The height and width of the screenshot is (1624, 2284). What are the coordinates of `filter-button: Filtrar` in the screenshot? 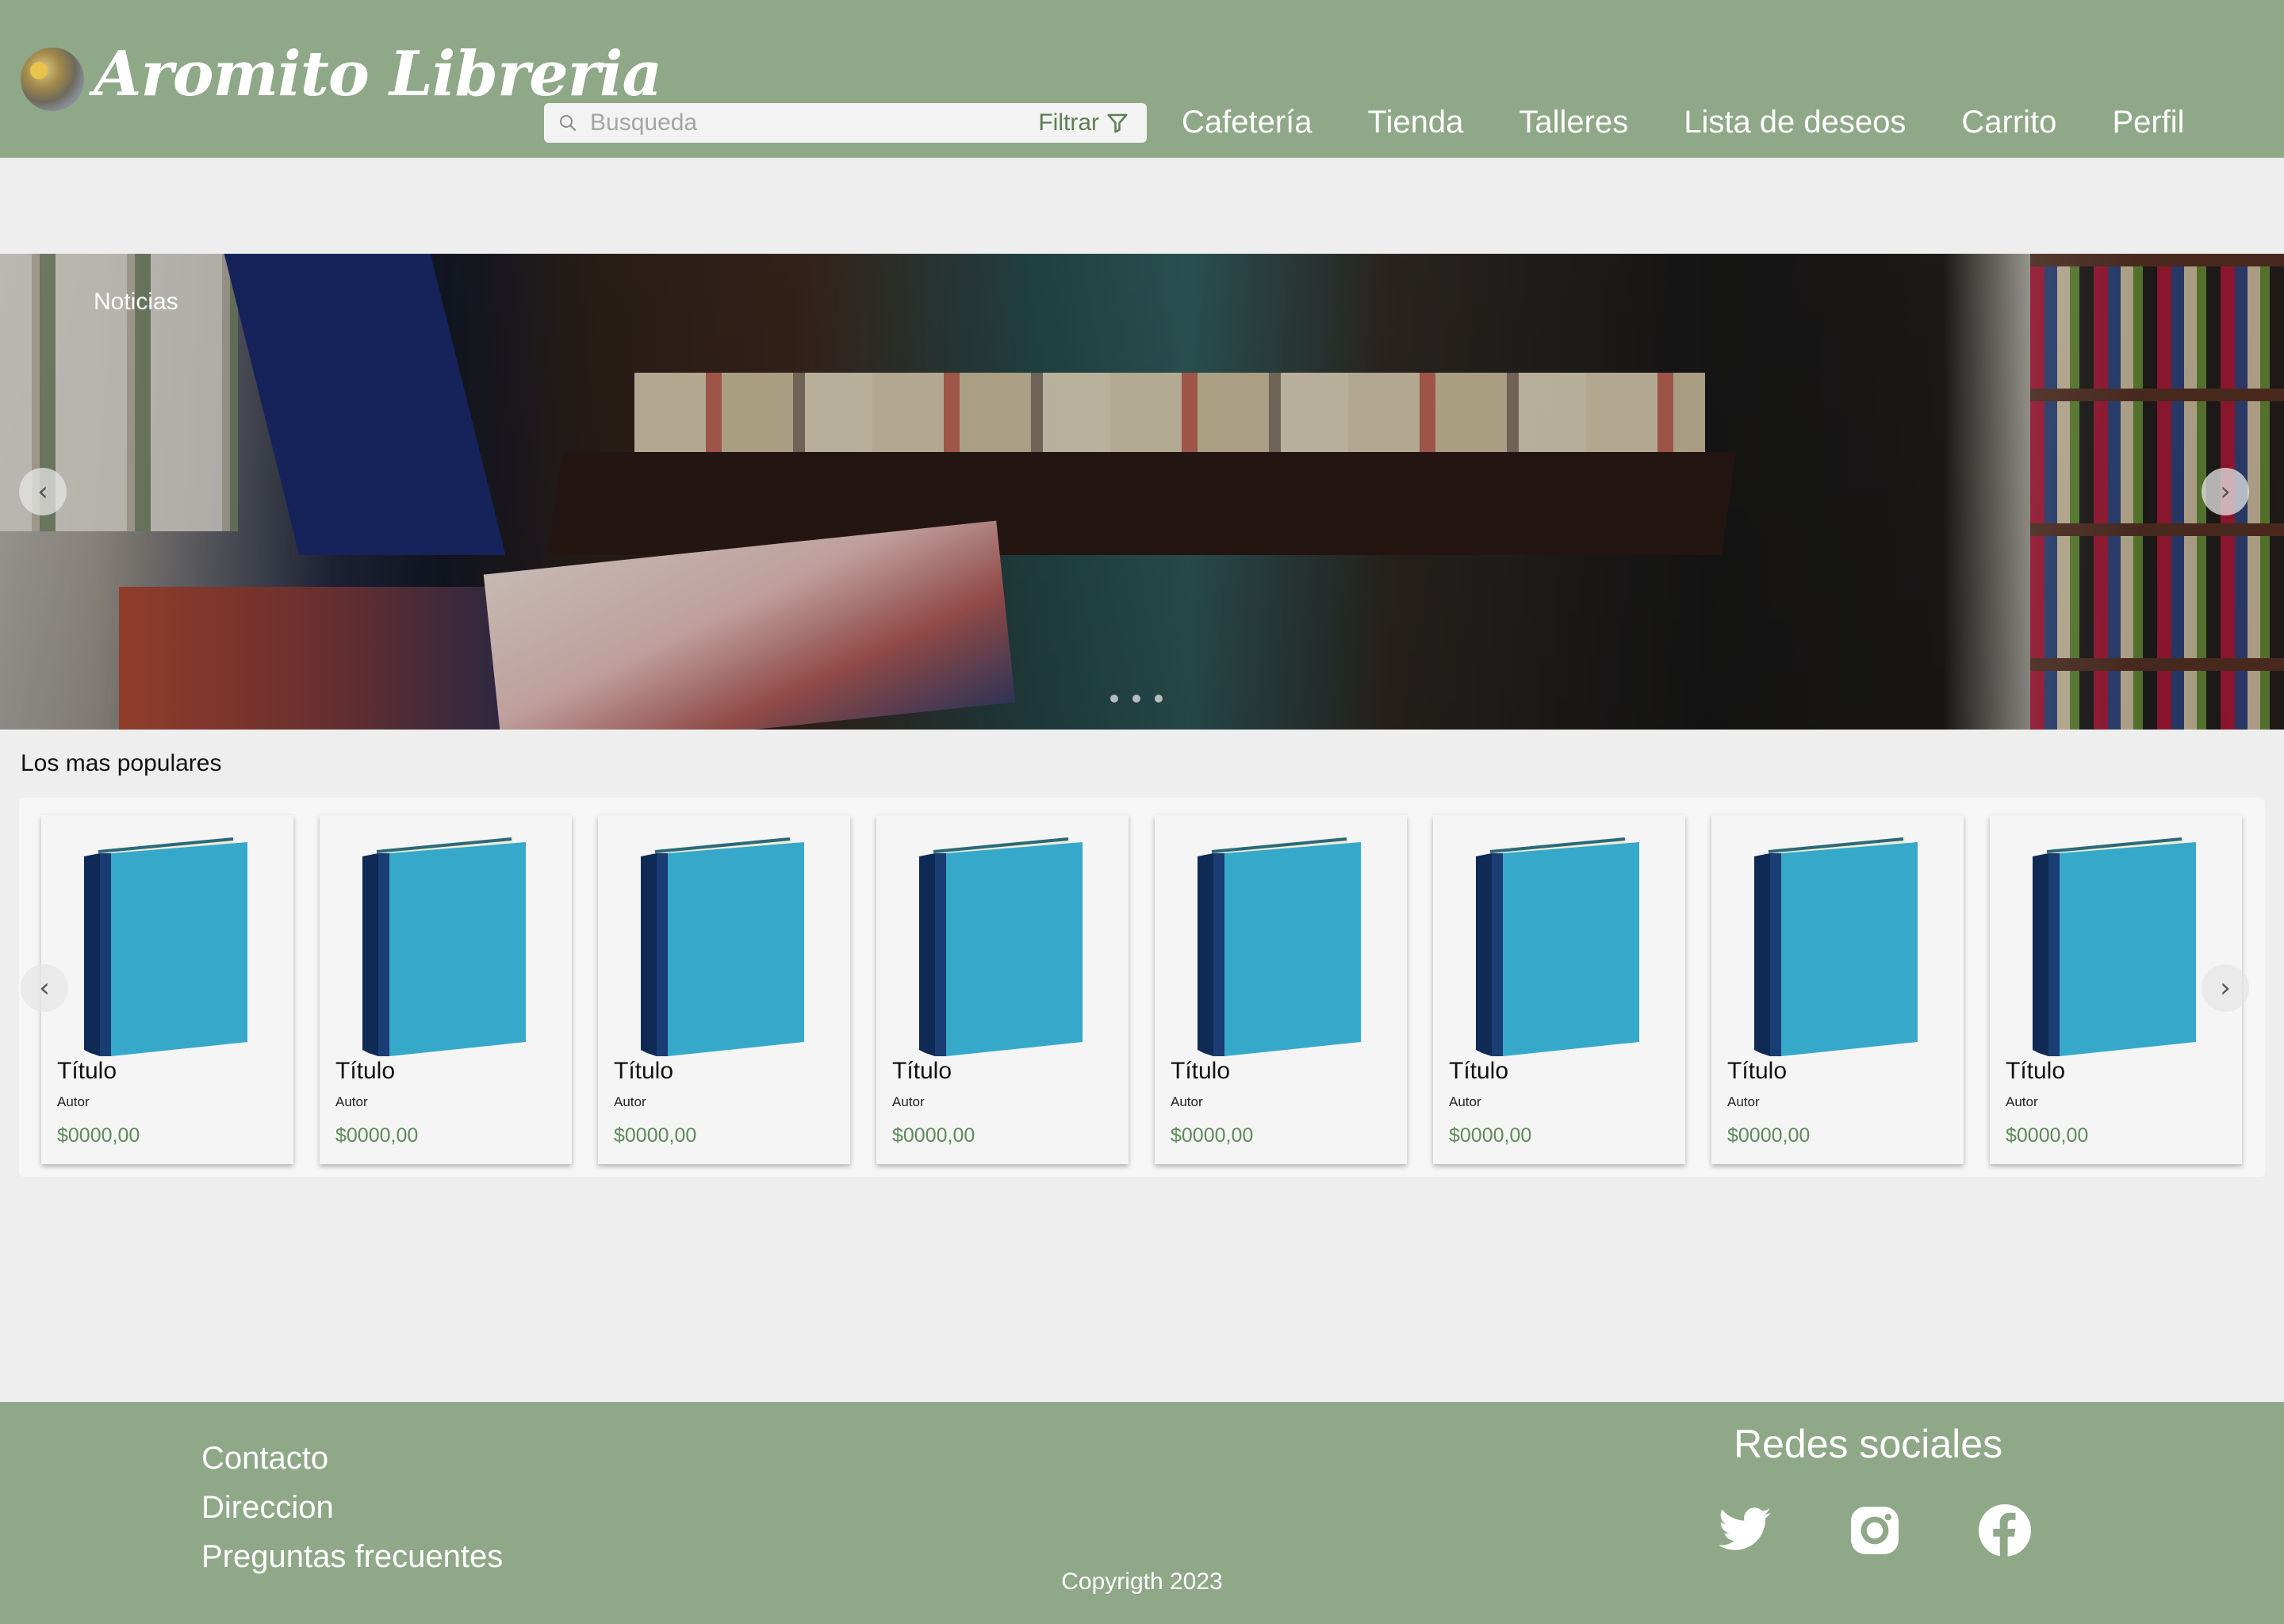 It's located at (1083, 122).